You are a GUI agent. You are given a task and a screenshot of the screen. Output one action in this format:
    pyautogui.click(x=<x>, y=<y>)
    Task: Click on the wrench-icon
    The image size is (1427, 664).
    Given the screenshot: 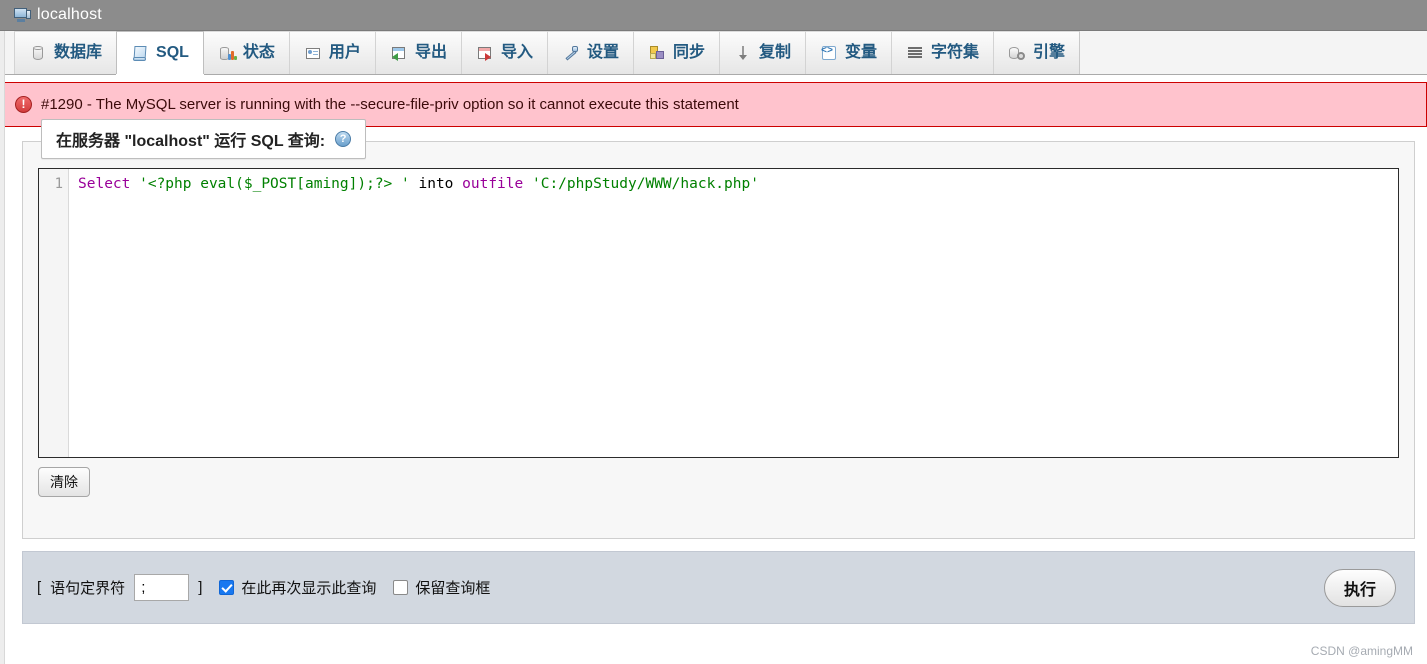 What is the action you would take?
    pyautogui.click(x=571, y=53)
    